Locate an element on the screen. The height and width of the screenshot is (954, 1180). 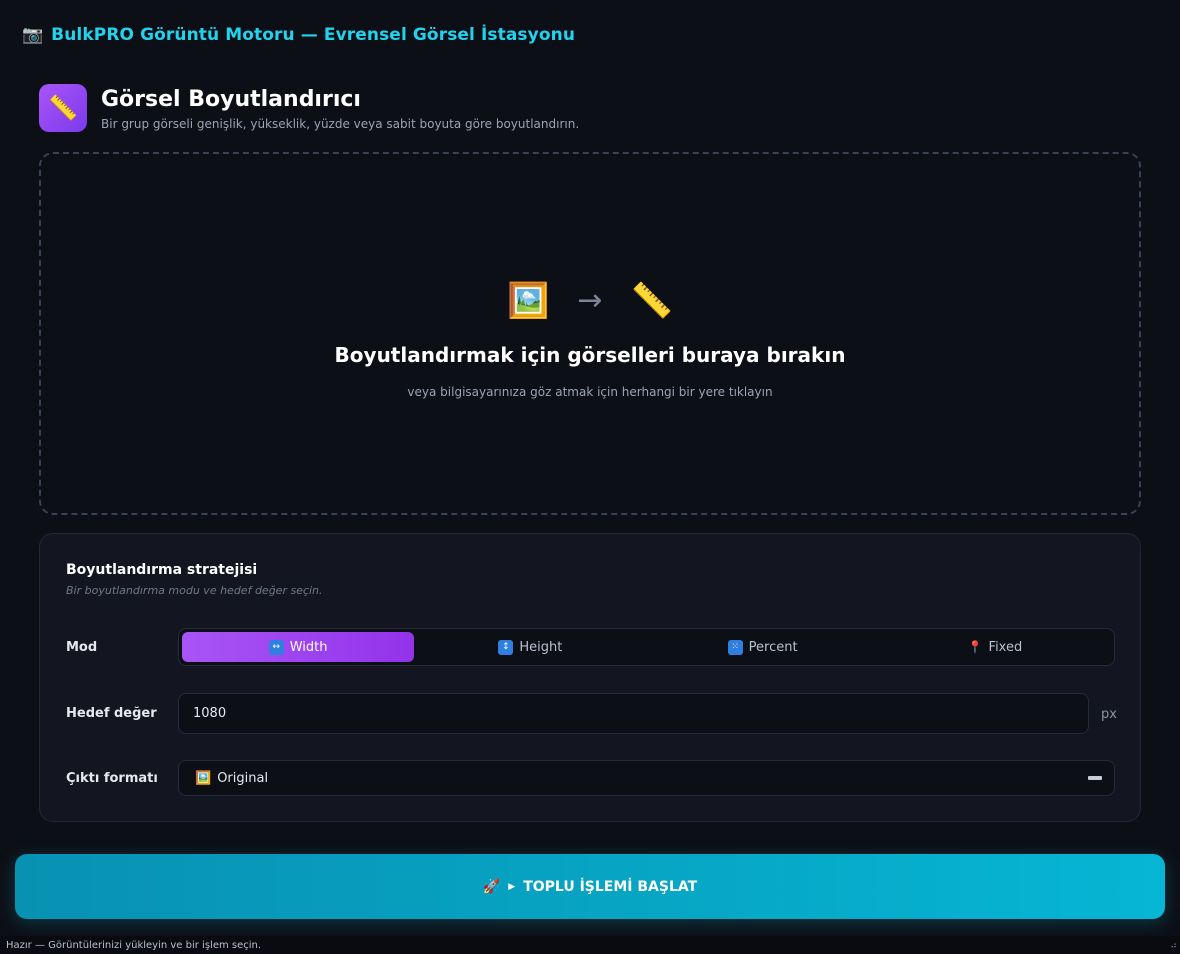
start-batch-label: TOPLU İŞLEMİ BAŞLAT is located at coordinates (610, 886).